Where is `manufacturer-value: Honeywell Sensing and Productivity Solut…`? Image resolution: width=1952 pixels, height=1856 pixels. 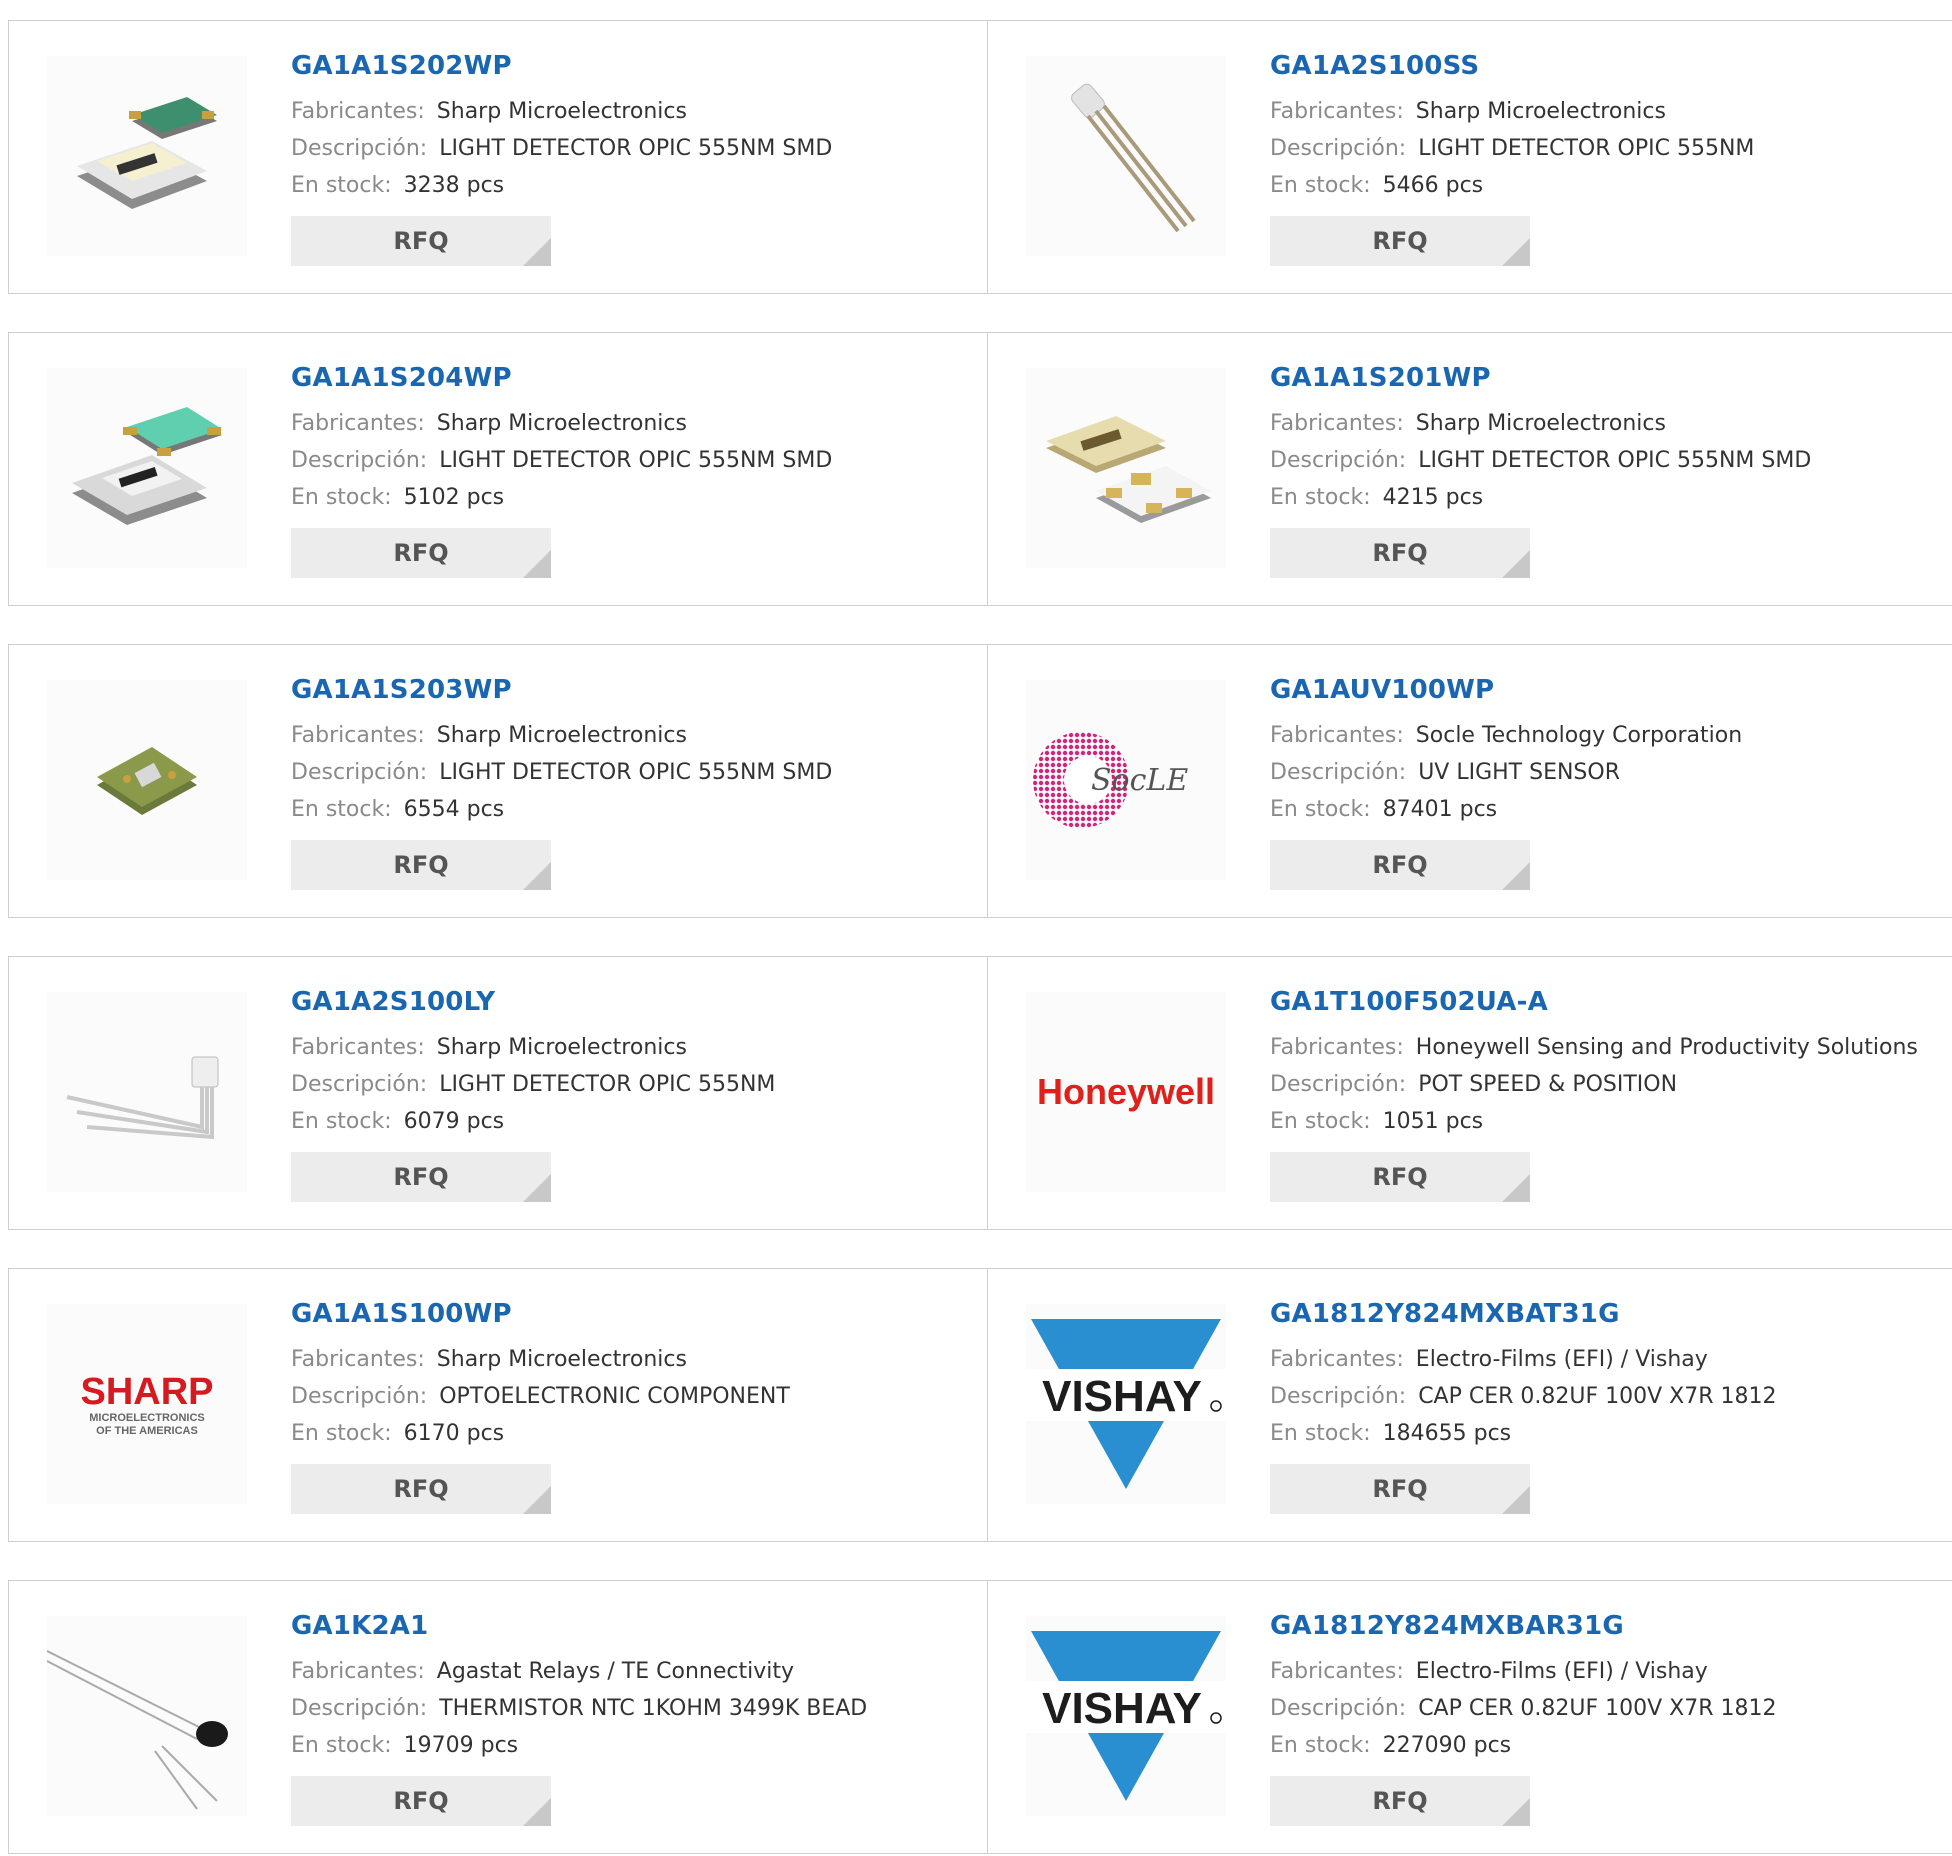 manufacturer-value: Honeywell Sensing and Productivity Solut… is located at coordinates (1666, 1047).